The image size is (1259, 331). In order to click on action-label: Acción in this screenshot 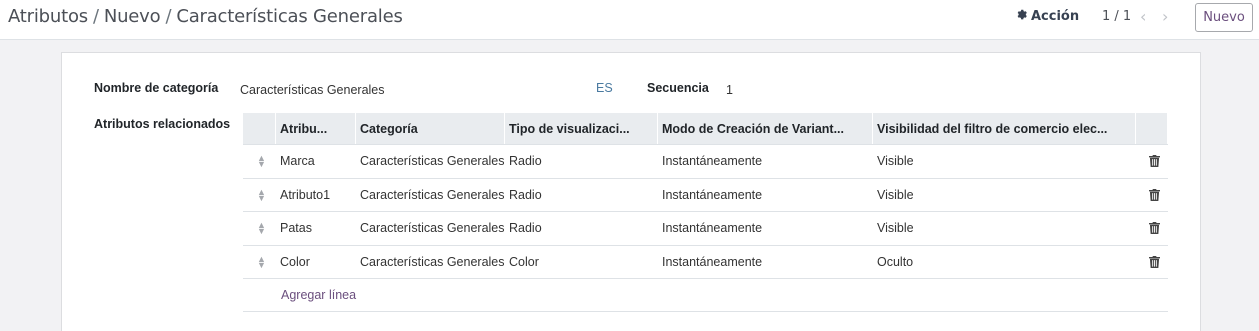, I will do `click(1055, 16)`.